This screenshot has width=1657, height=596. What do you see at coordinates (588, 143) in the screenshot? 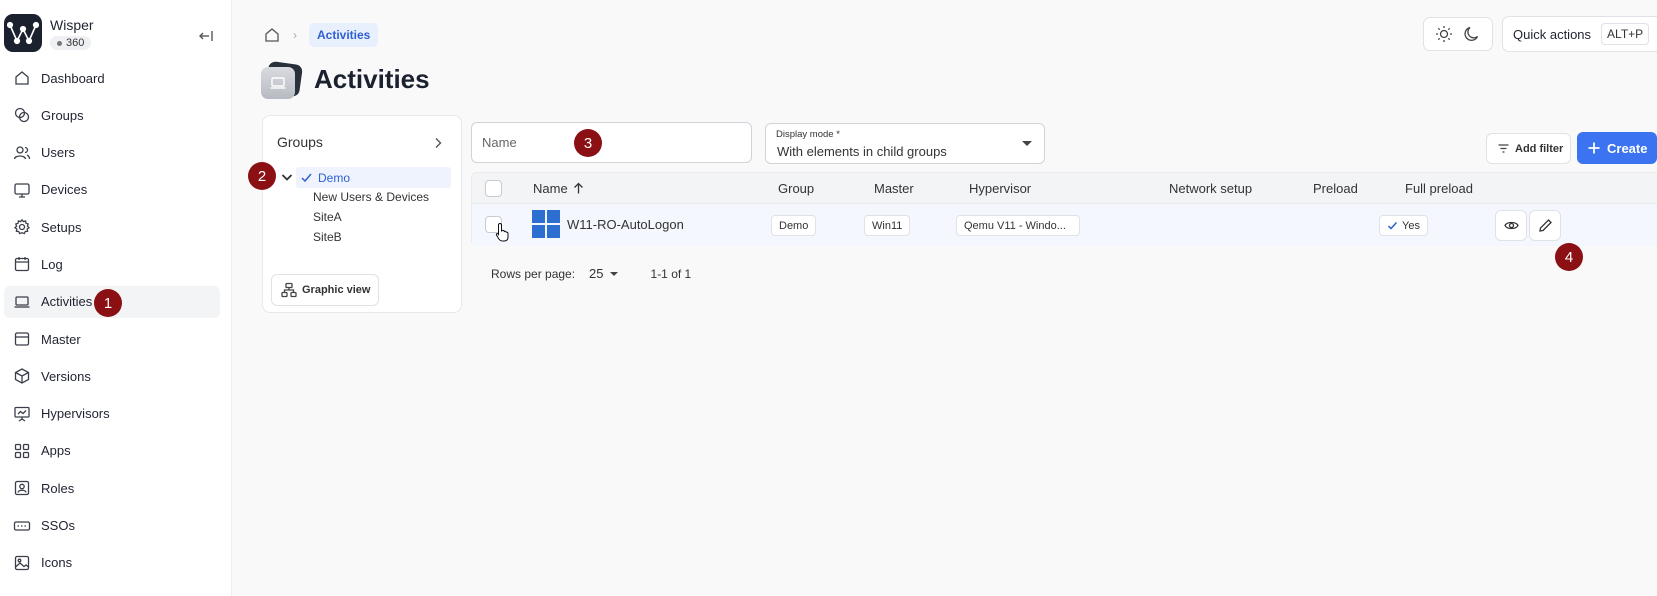
I see `marker-3: 3` at bounding box center [588, 143].